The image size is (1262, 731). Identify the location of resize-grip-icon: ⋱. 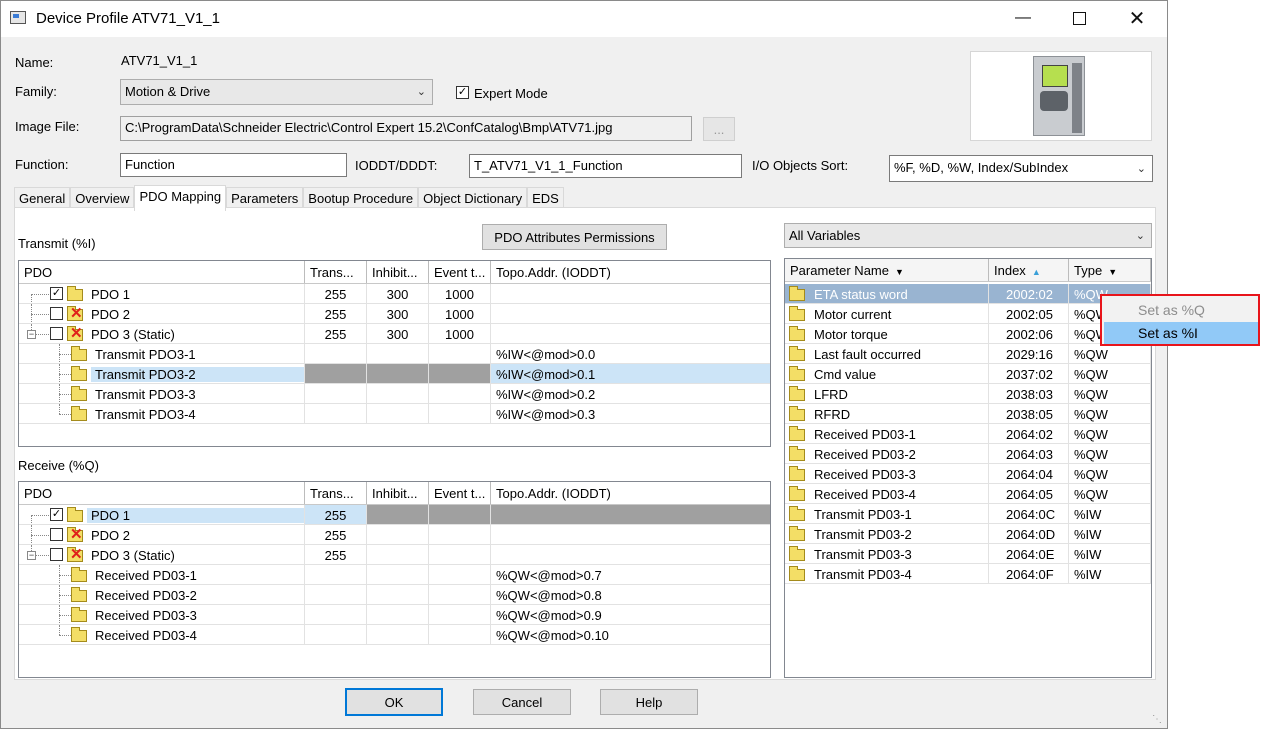
(1157, 719).